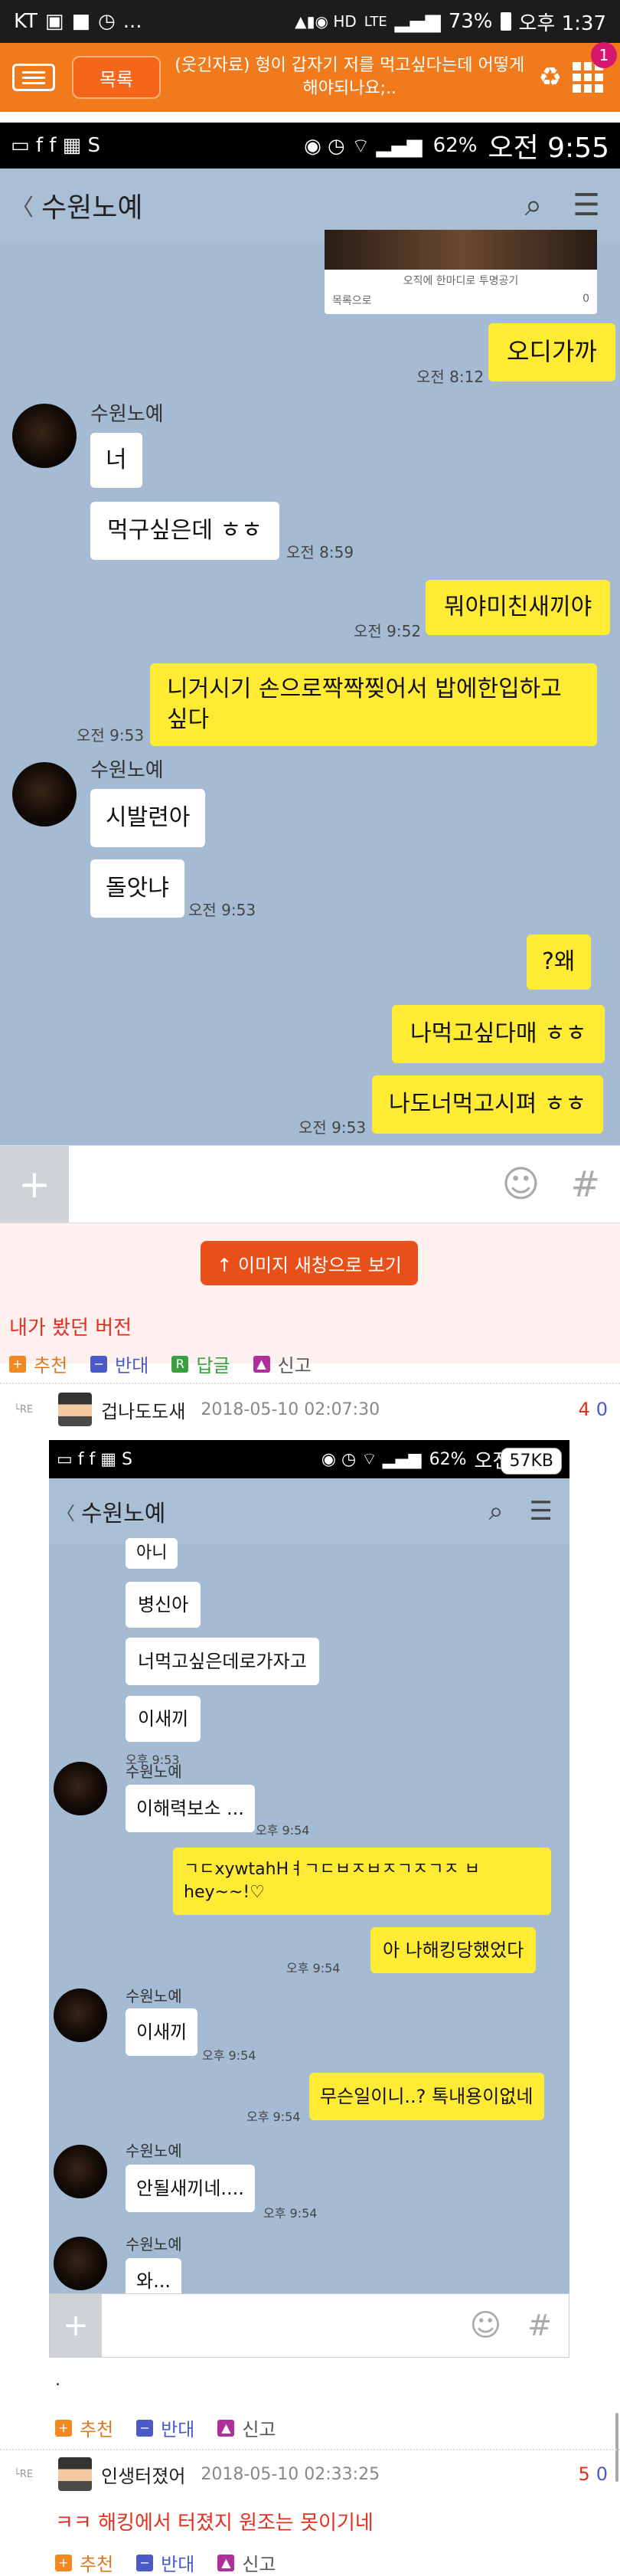 The image size is (620, 2576). What do you see at coordinates (595, 67) in the screenshot?
I see `grid-menu-icon: 1` at bounding box center [595, 67].